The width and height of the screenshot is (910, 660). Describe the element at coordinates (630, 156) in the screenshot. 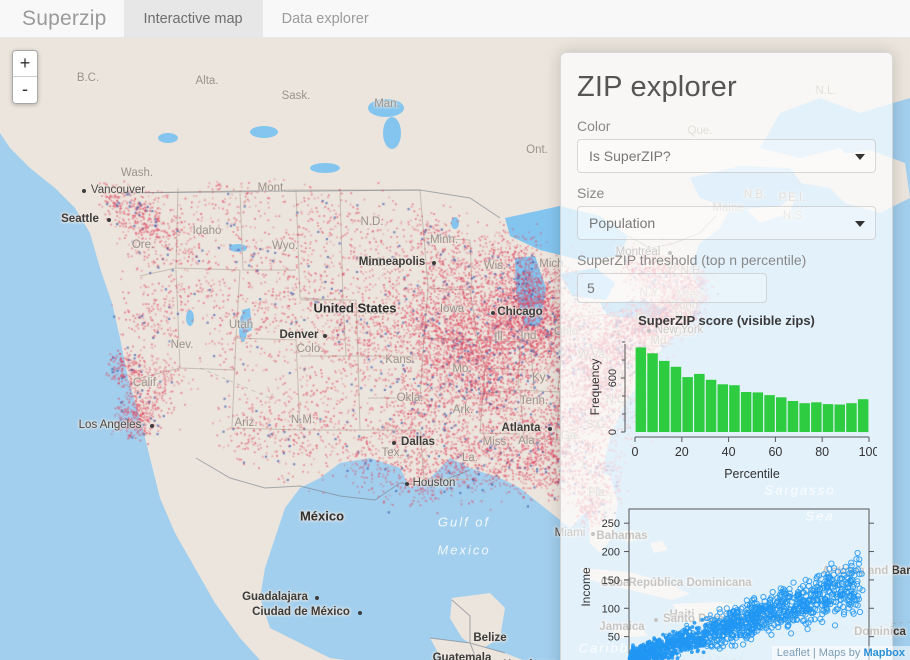

I see `color-select-value: Is SuperZIP?` at that location.